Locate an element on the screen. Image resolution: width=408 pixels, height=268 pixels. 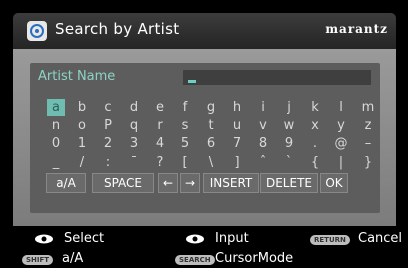
search-artist-icon is located at coordinates (37, 31).